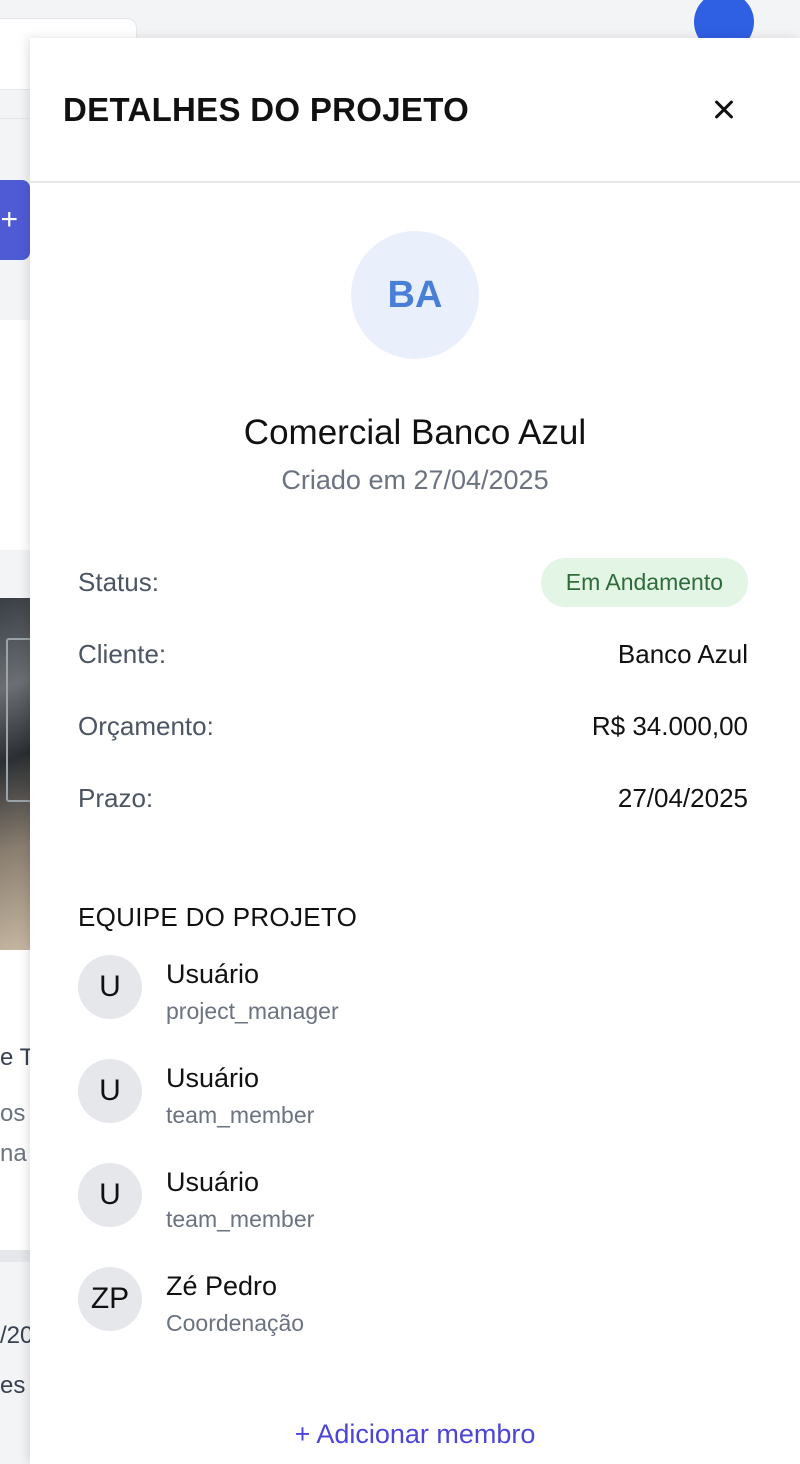 This screenshot has width=800, height=1464. I want to click on background-date: /20, so click(17, 1335).